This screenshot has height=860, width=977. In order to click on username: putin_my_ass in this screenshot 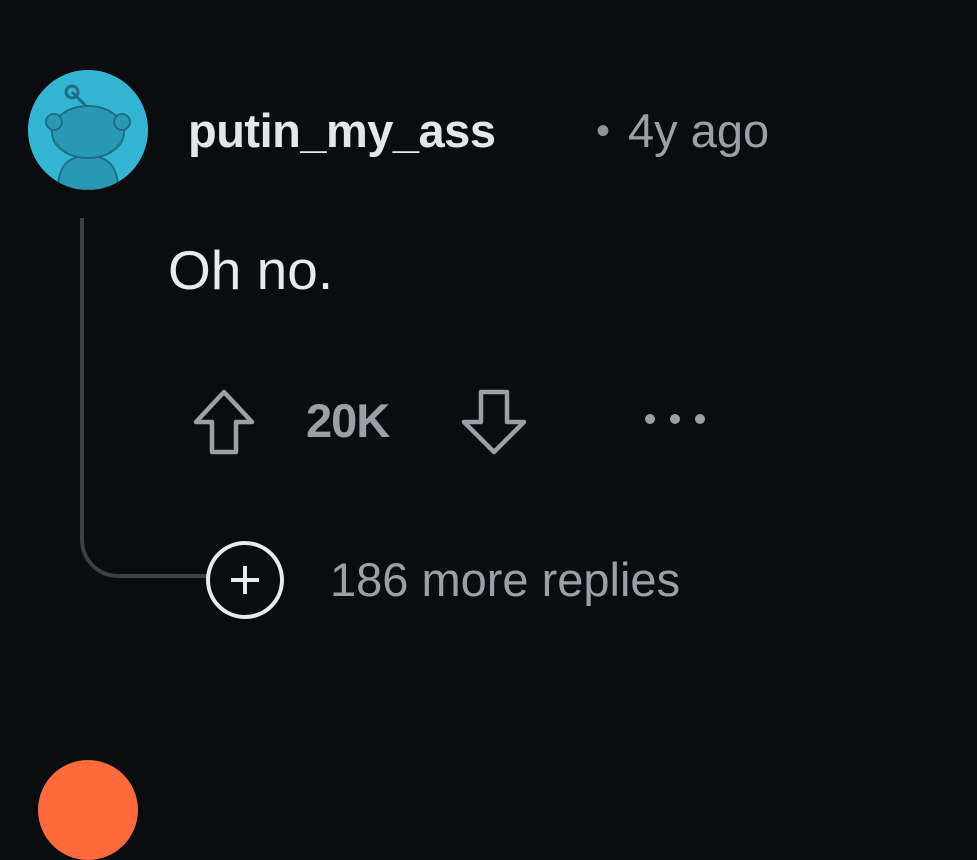, I will do `click(342, 131)`.